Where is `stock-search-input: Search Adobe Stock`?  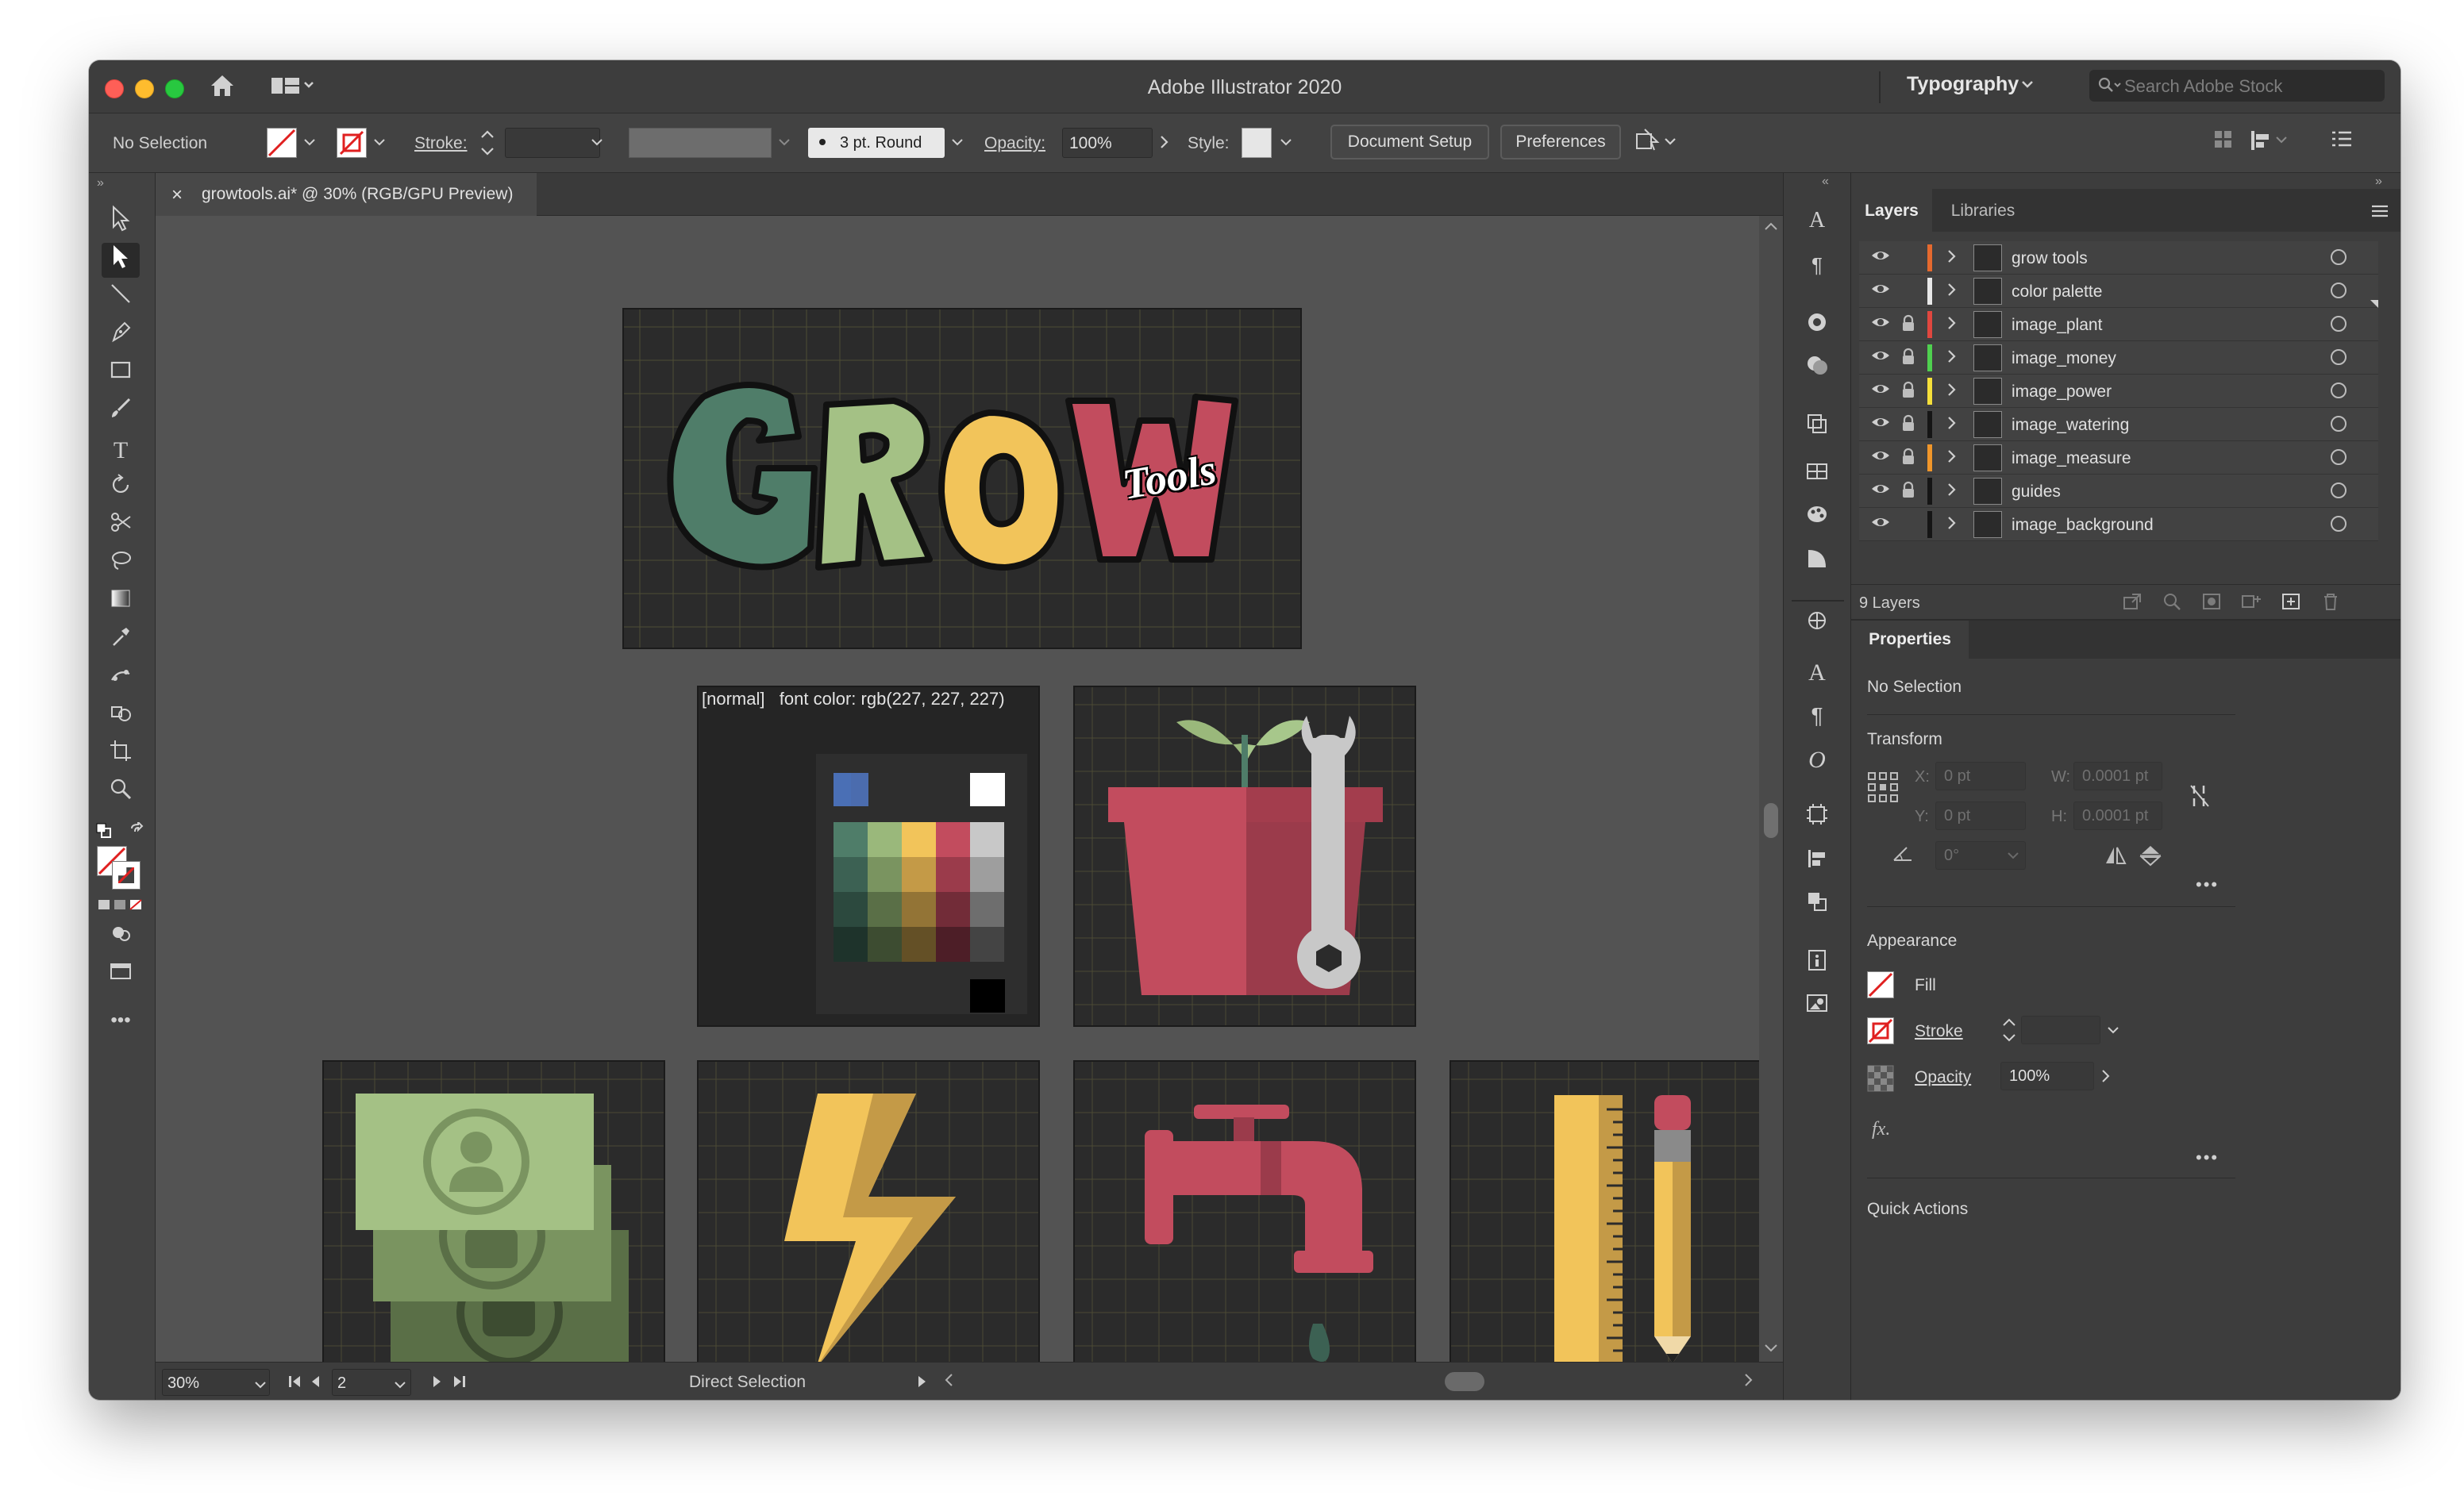 stock-search-input: Search Adobe Stock is located at coordinates (2237, 86).